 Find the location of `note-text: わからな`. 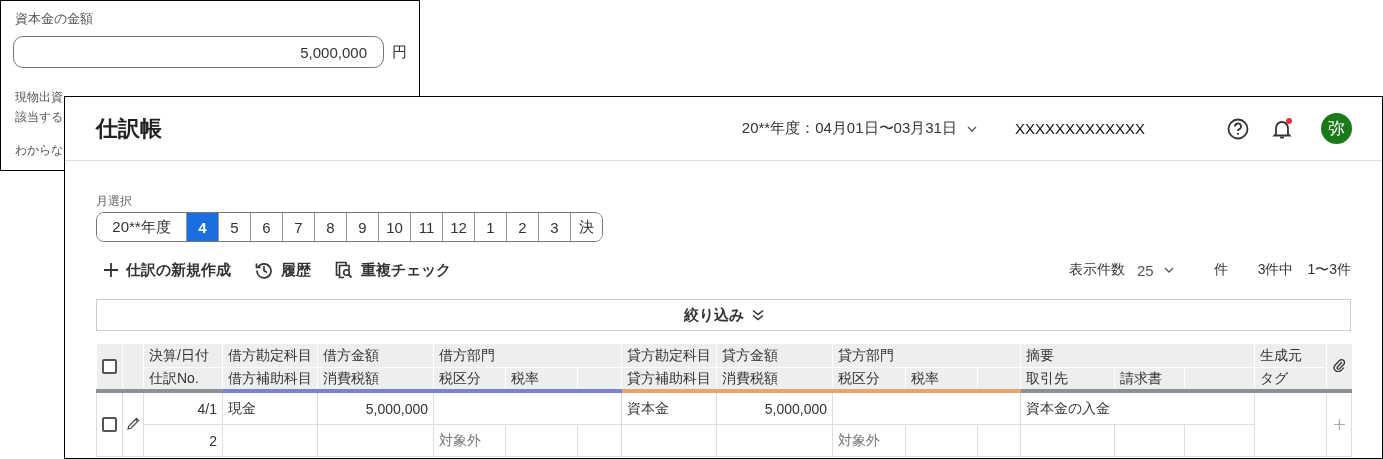

note-text: わからな is located at coordinates (39, 150).